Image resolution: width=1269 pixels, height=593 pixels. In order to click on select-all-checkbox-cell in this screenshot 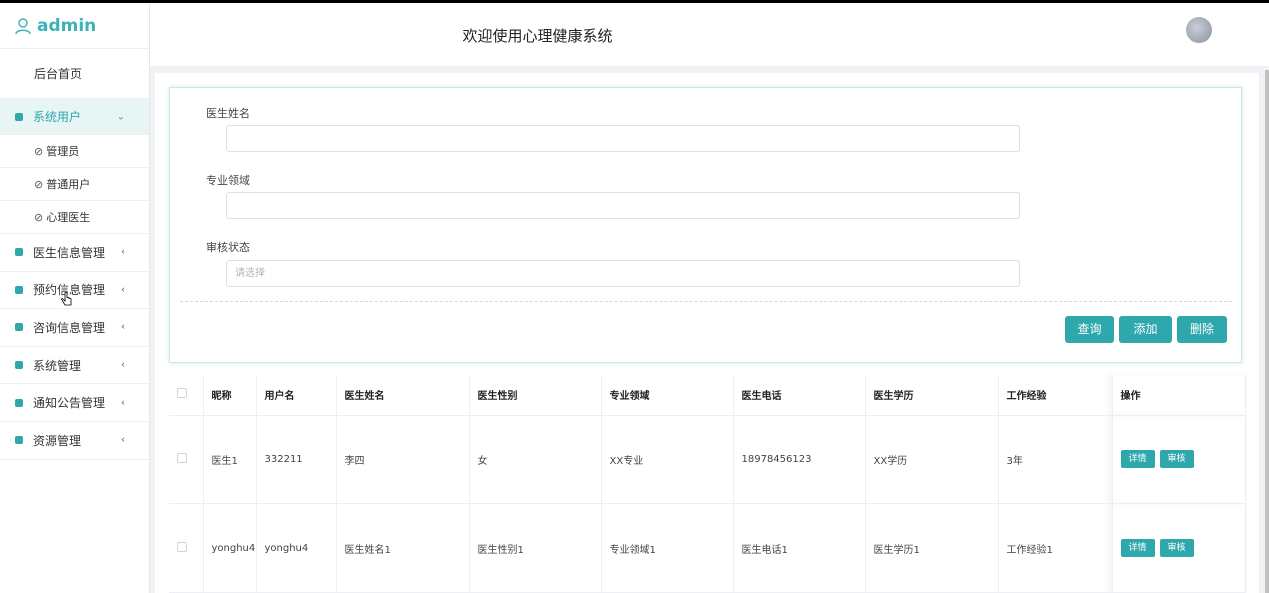, I will do `click(186, 395)`.